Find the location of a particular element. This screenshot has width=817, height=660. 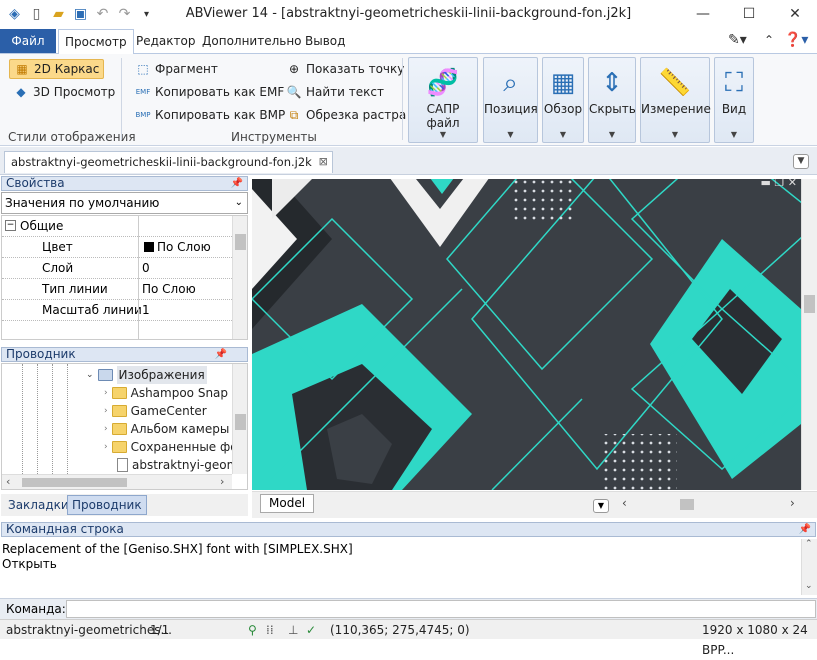

property-row: Тип линии По Слою is located at coordinates (117, 289).